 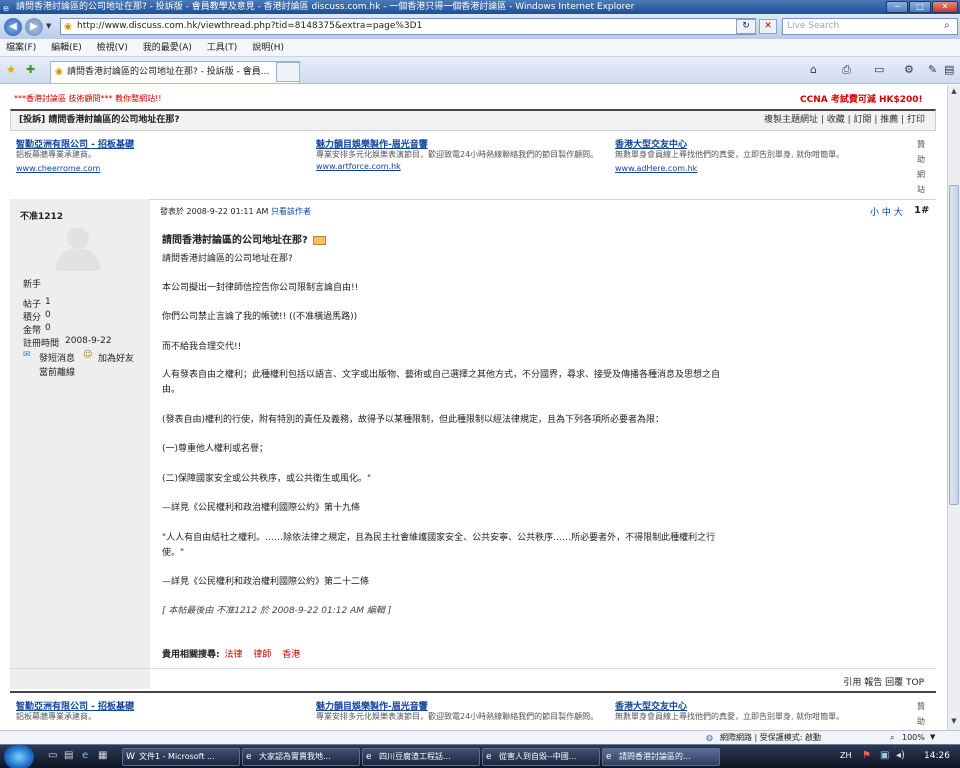 I want to click on tag-link: 法律, so click(x=233, y=655).